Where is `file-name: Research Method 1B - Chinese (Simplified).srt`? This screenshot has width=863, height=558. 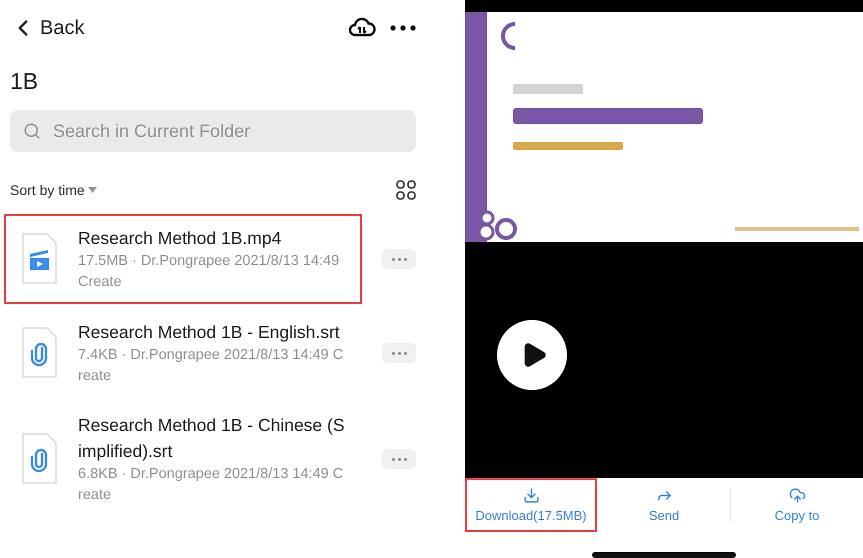
file-name: Research Method 1B - Chinese (Simplified).srt is located at coordinates (212, 438).